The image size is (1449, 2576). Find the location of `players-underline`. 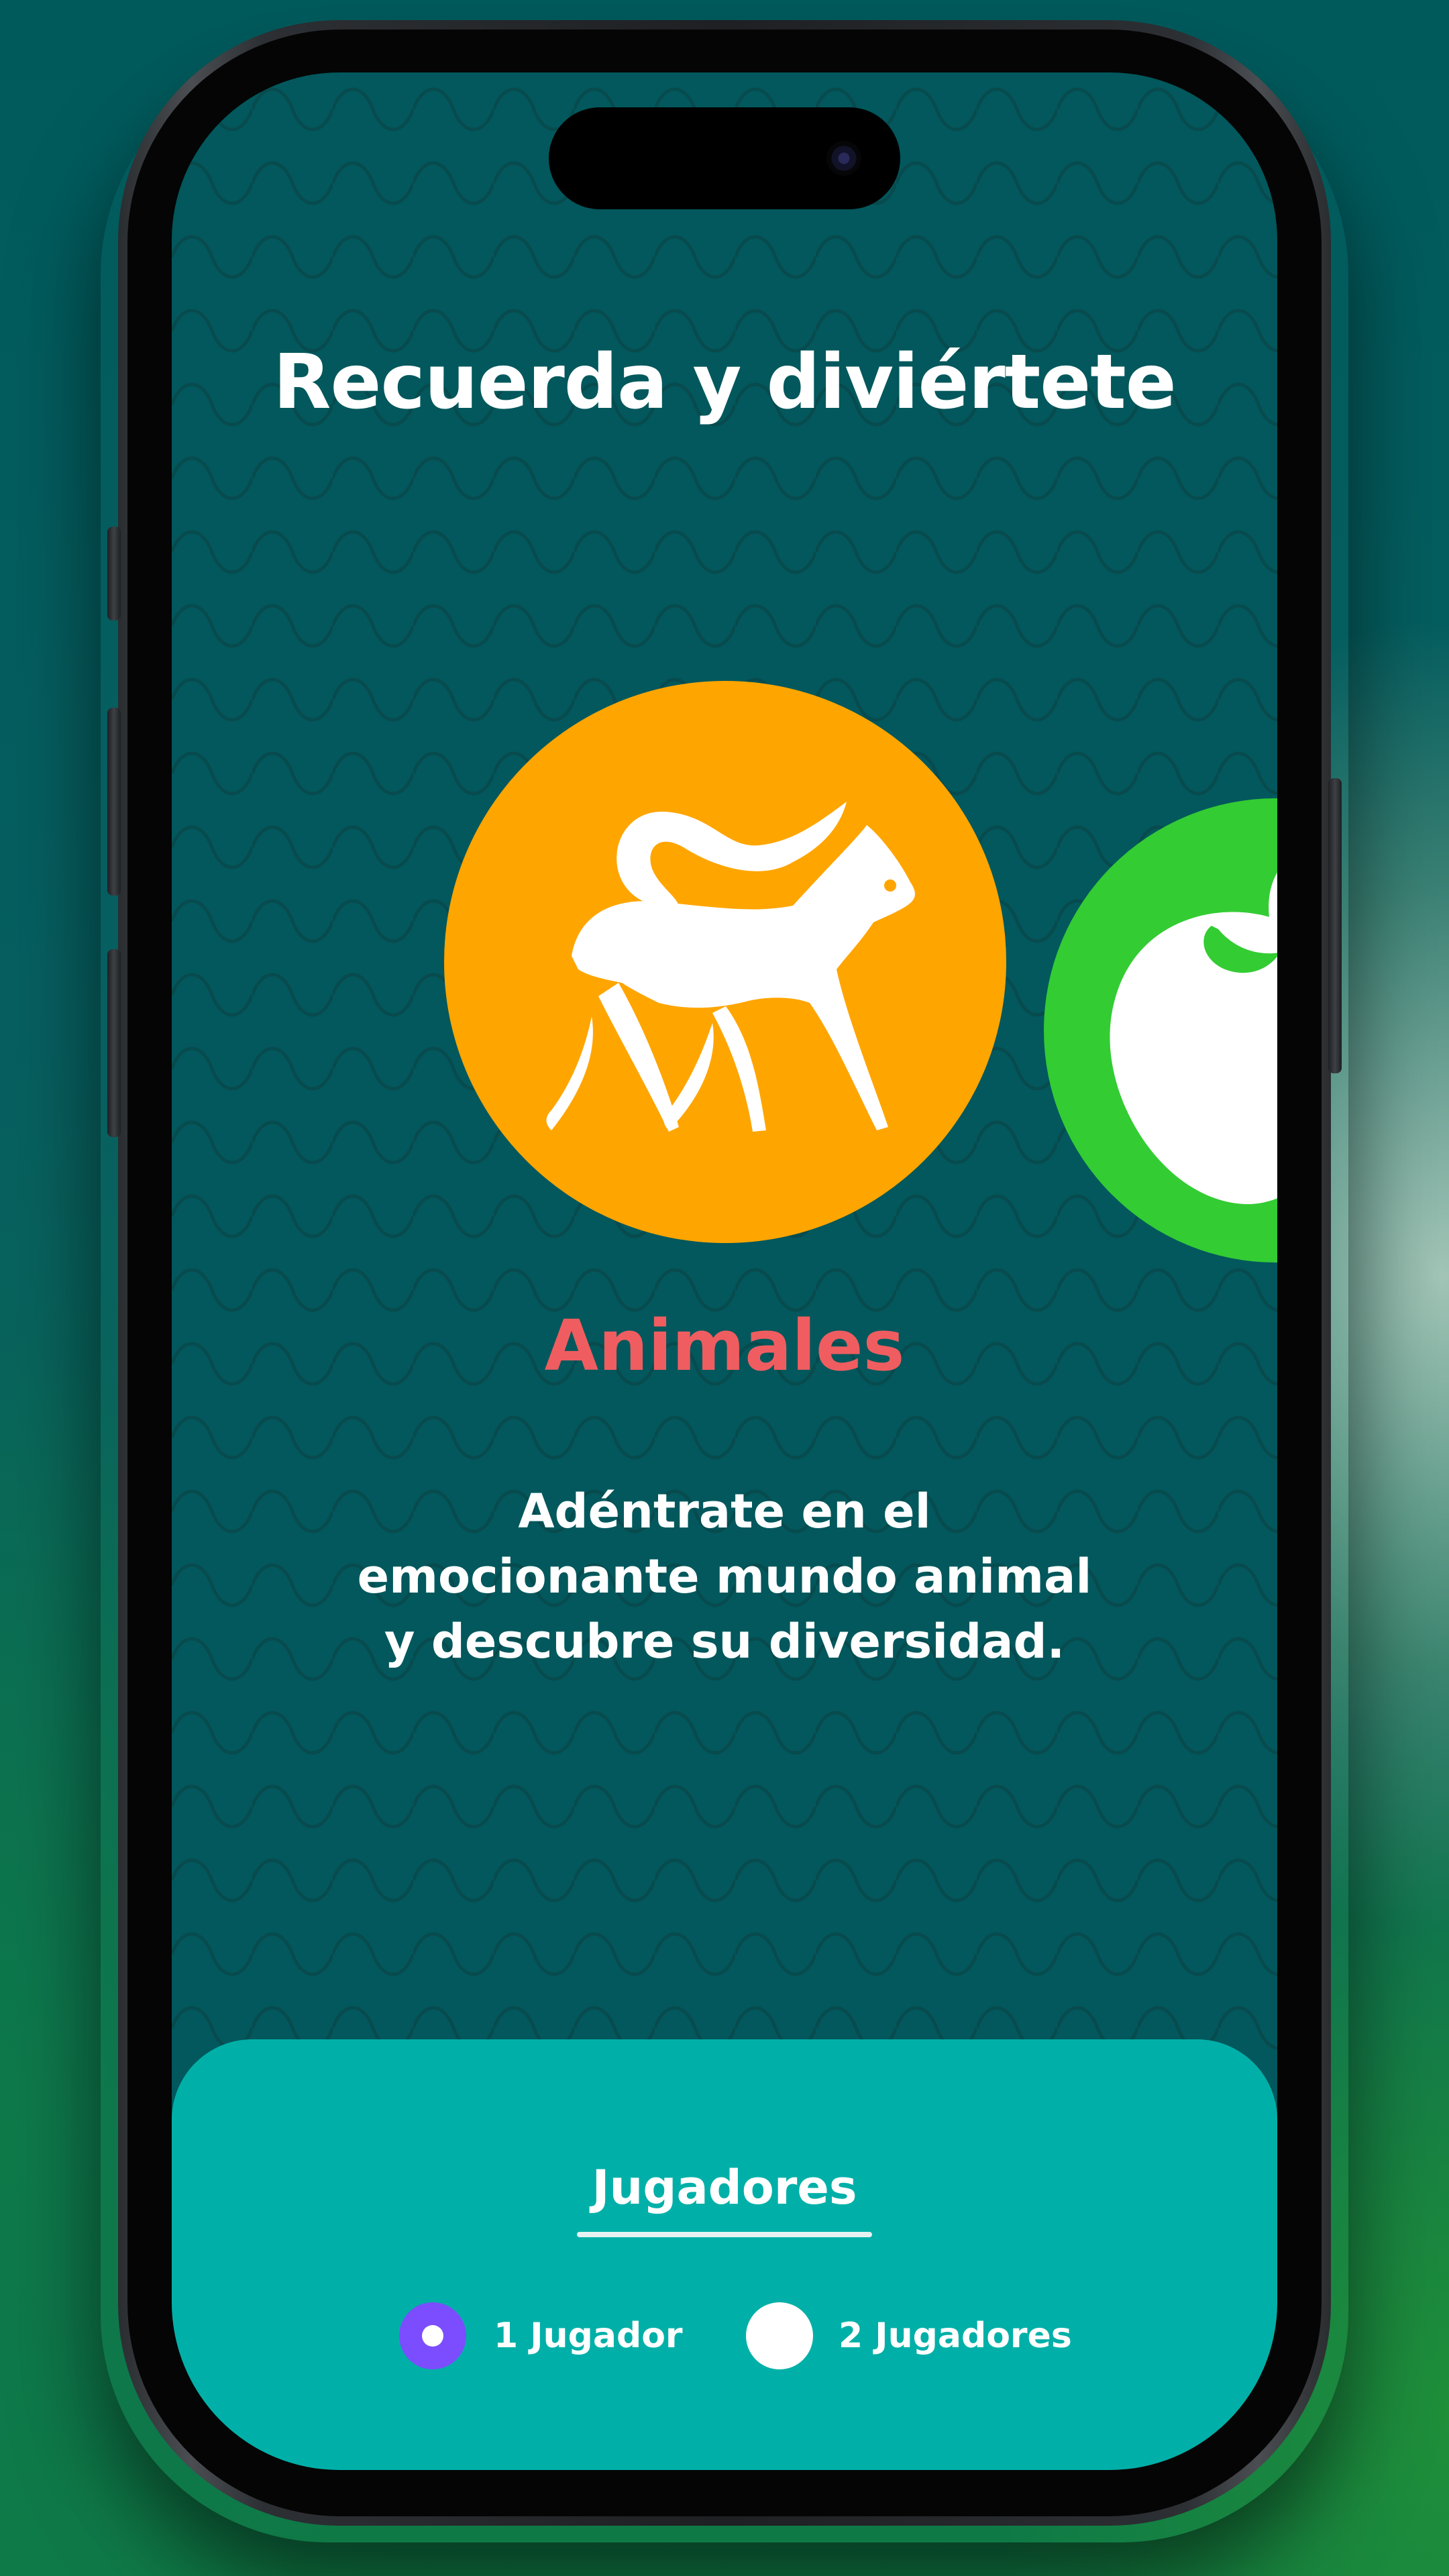

players-underline is located at coordinates (724, 2234).